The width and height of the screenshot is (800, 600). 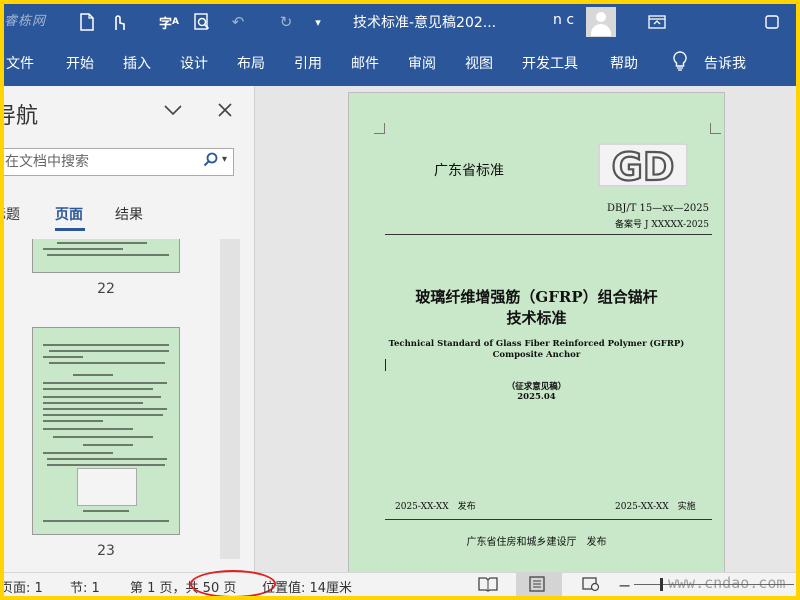 What do you see at coordinates (536, 297) in the screenshot?
I see `document-title-cn: 玻璃纤维增强筋（GFRP）组合锚杆` at bounding box center [536, 297].